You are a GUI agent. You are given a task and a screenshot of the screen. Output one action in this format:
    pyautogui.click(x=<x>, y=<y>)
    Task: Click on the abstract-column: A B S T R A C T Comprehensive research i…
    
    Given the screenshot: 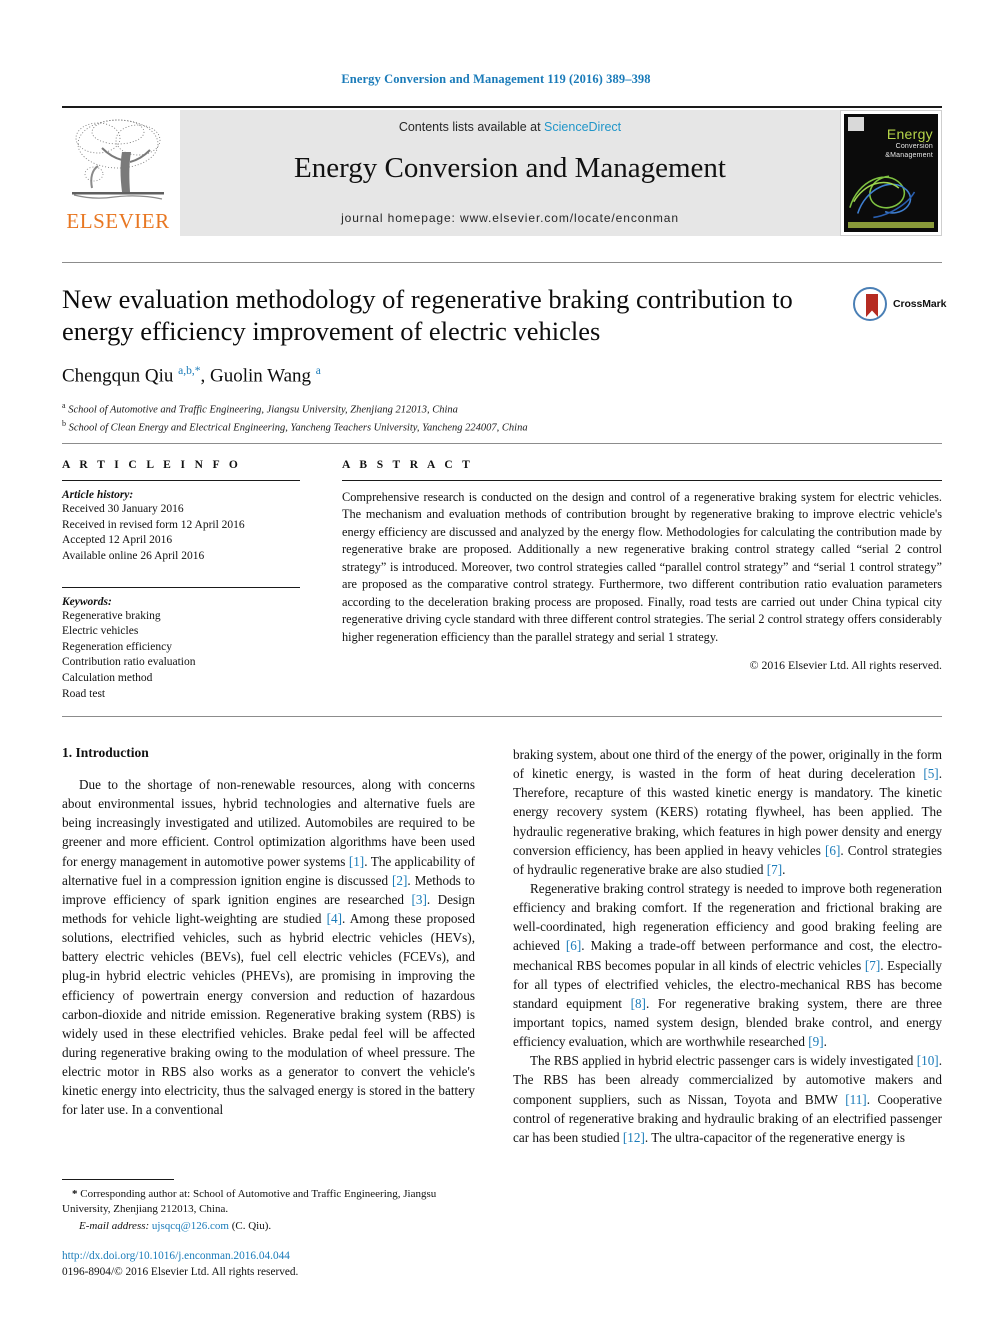 What is the action you would take?
    pyautogui.click(x=642, y=566)
    